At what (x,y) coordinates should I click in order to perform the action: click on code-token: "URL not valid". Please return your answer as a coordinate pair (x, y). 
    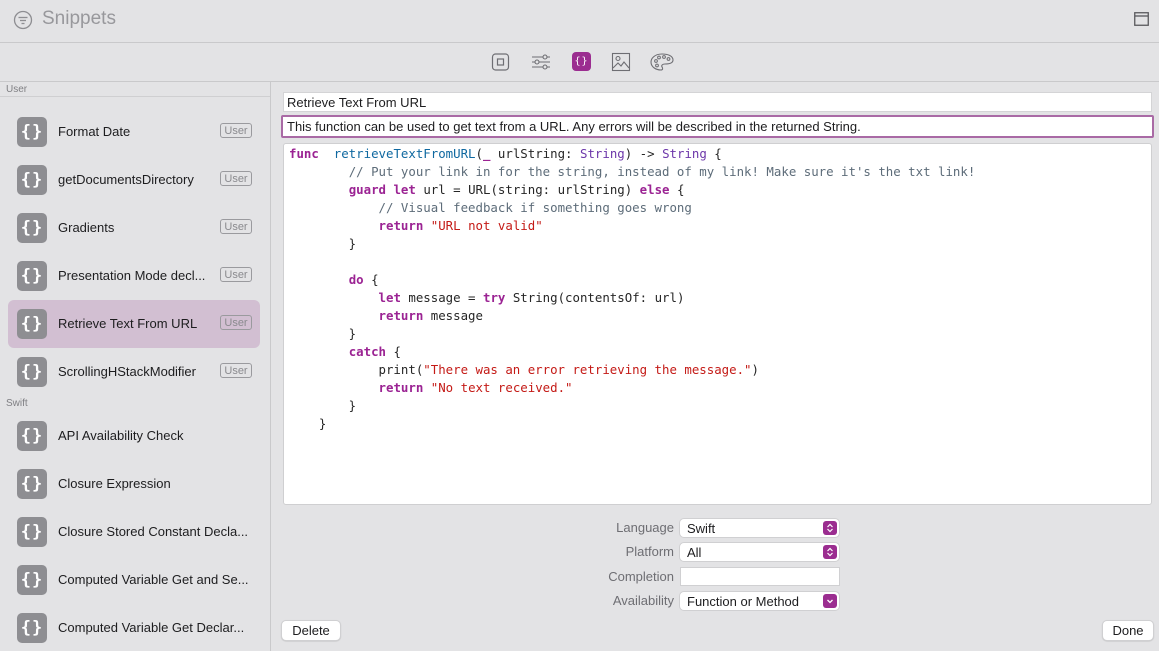
    Looking at the image, I should click on (486, 225).